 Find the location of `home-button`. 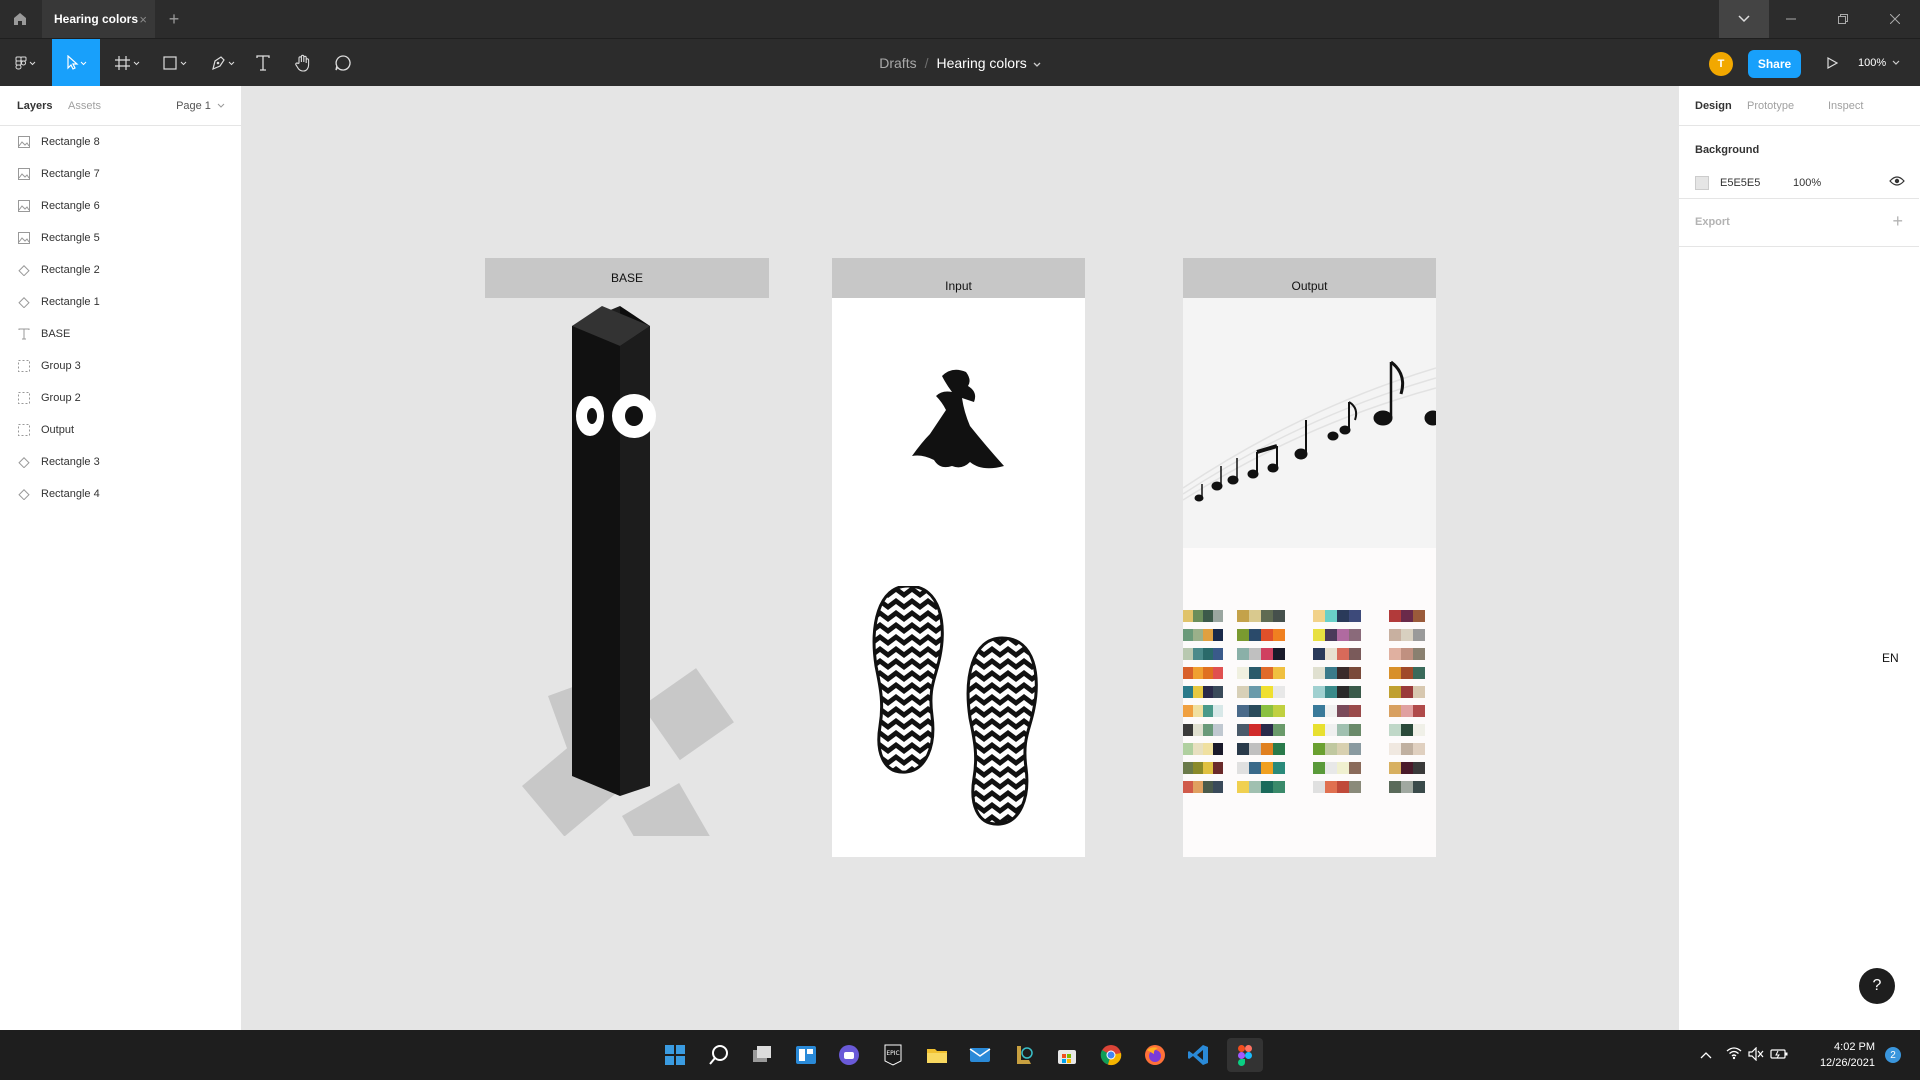

home-button is located at coordinates (20, 19).